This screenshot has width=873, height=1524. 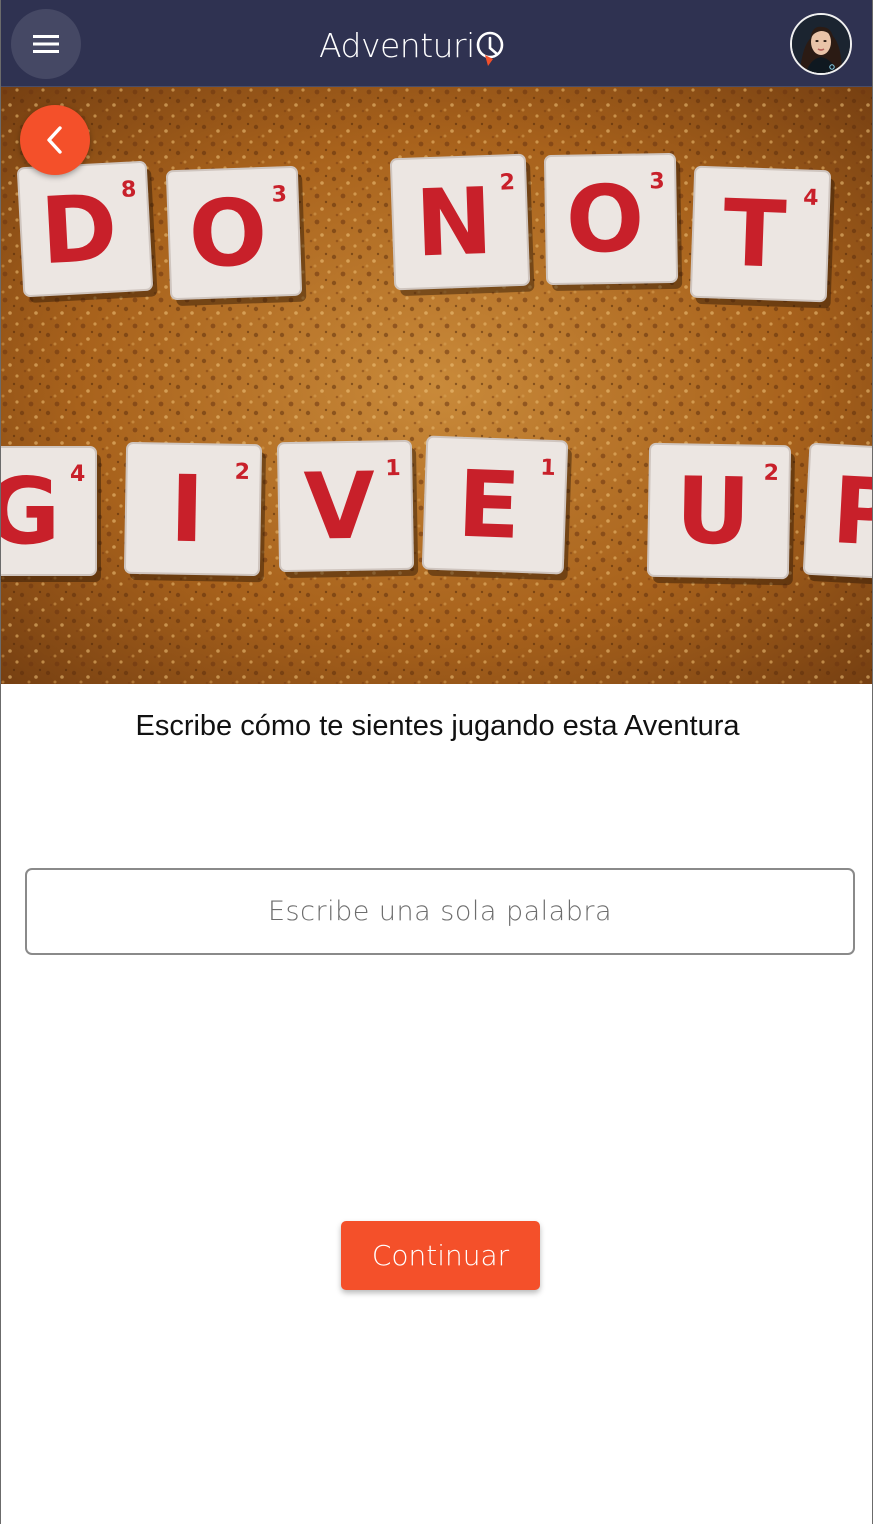 What do you see at coordinates (440, 911) in the screenshot?
I see `feeling-word-input` at bounding box center [440, 911].